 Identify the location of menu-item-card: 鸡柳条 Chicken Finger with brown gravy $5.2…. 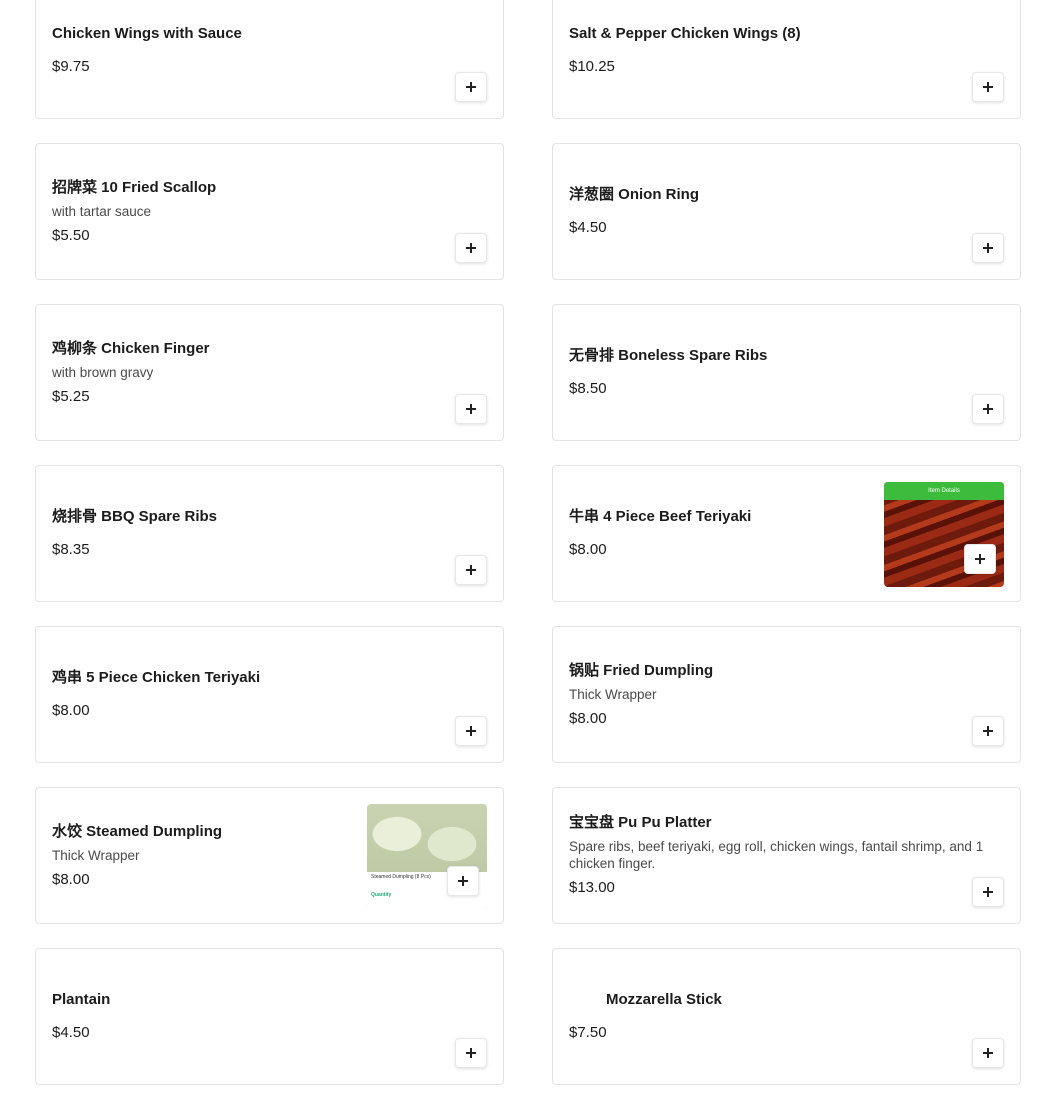
(269, 372).